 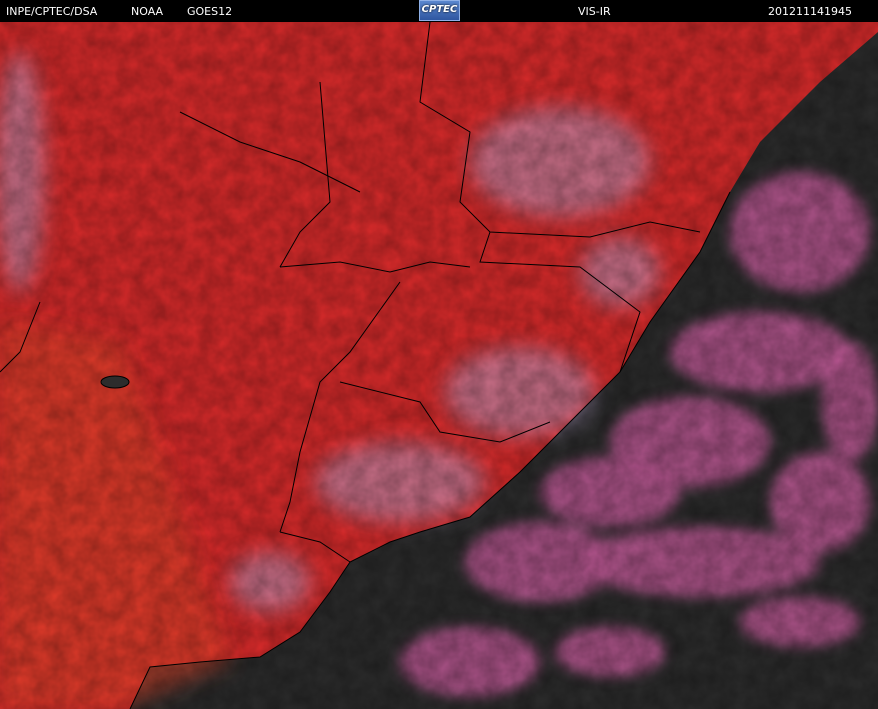 I want to click on lake, so click(x=115, y=382).